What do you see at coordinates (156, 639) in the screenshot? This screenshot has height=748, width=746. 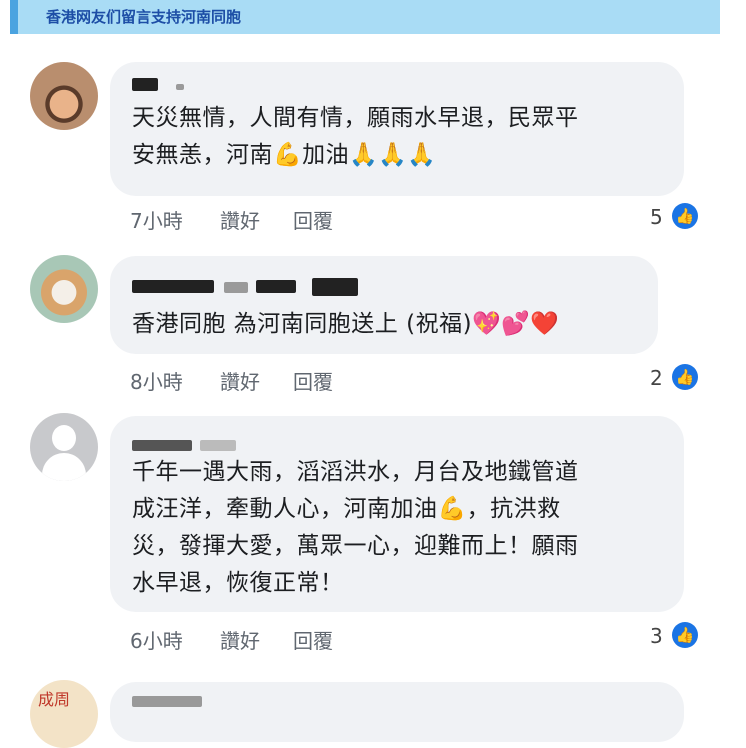 I see `comment-time: 6小時` at bounding box center [156, 639].